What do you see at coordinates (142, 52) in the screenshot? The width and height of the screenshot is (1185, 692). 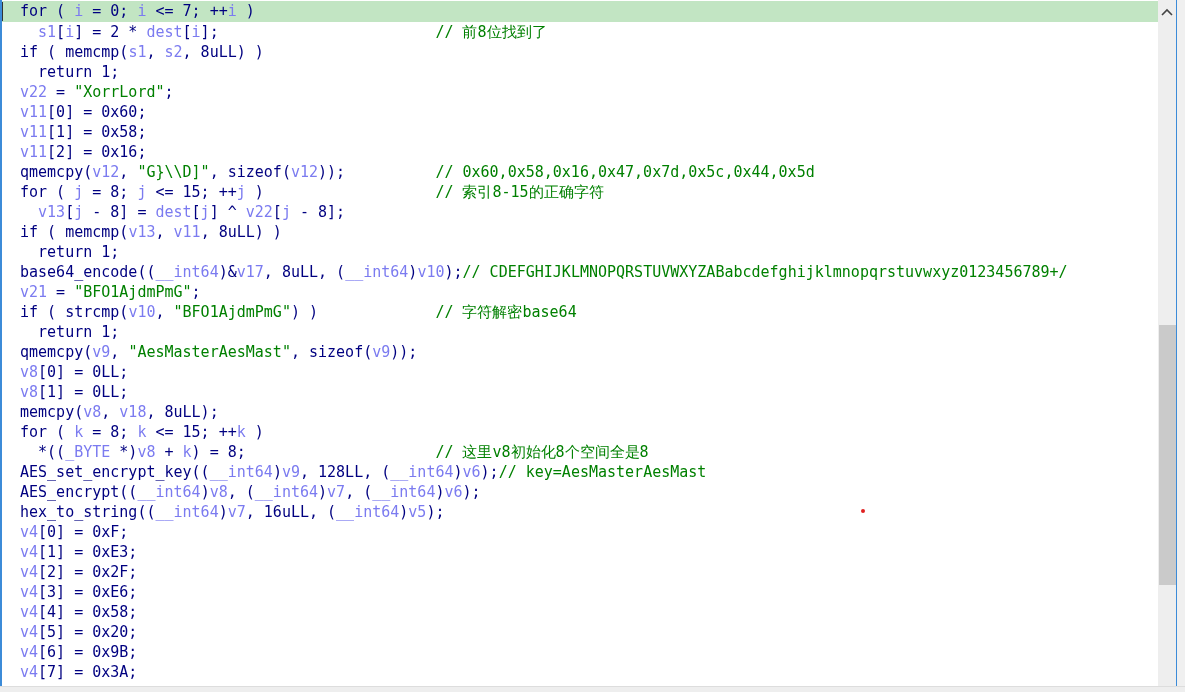 I see `code-line: if ( memcmp(s1, s2, 8uLL) )` at bounding box center [142, 52].